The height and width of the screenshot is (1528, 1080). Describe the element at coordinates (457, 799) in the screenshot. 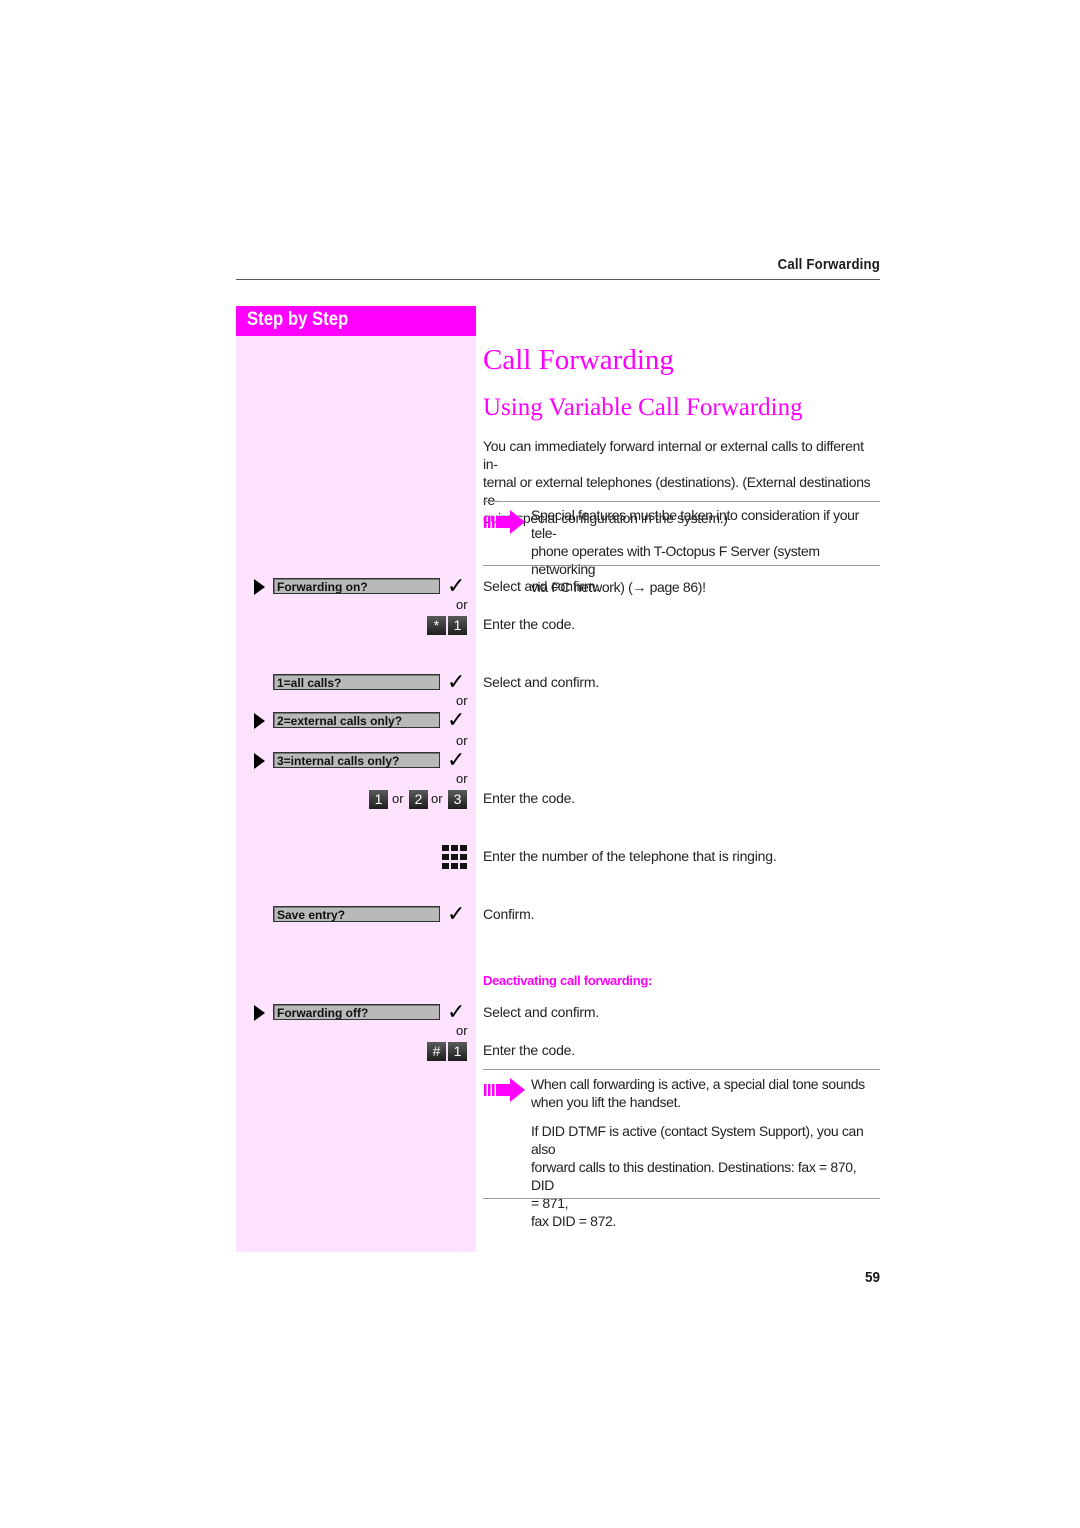

I see `key-3: 3` at that location.